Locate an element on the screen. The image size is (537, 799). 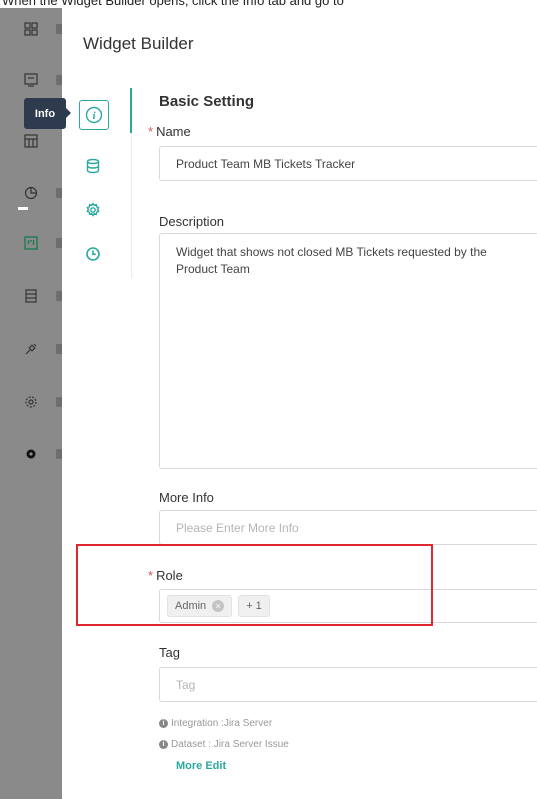
integration-meta: i Integration :Jira Server is located at coordinates (215, 723).